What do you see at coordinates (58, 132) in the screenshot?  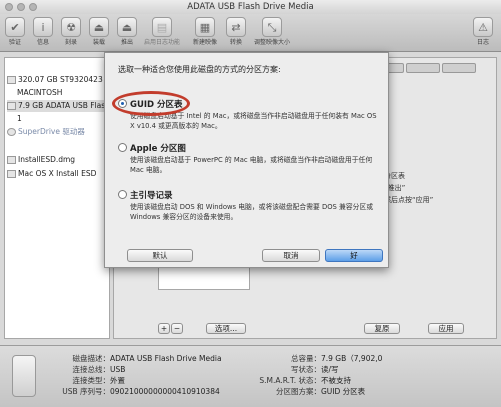 I see `sidebar-item-superdrive: SuperDrive 驱动器` at bounding box center [58, 132].